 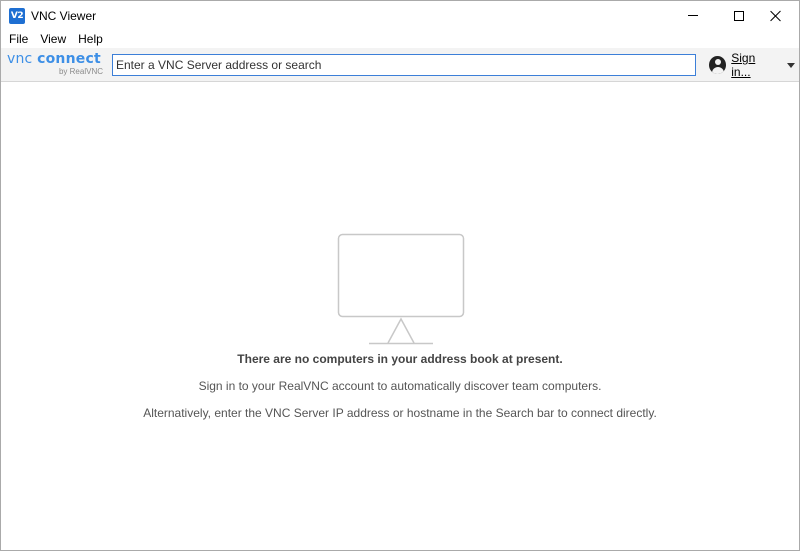 What do you see at coordinates (90, 39) in the screenshot?
I see `menu-help: Help` at bounding box center [90, 39].